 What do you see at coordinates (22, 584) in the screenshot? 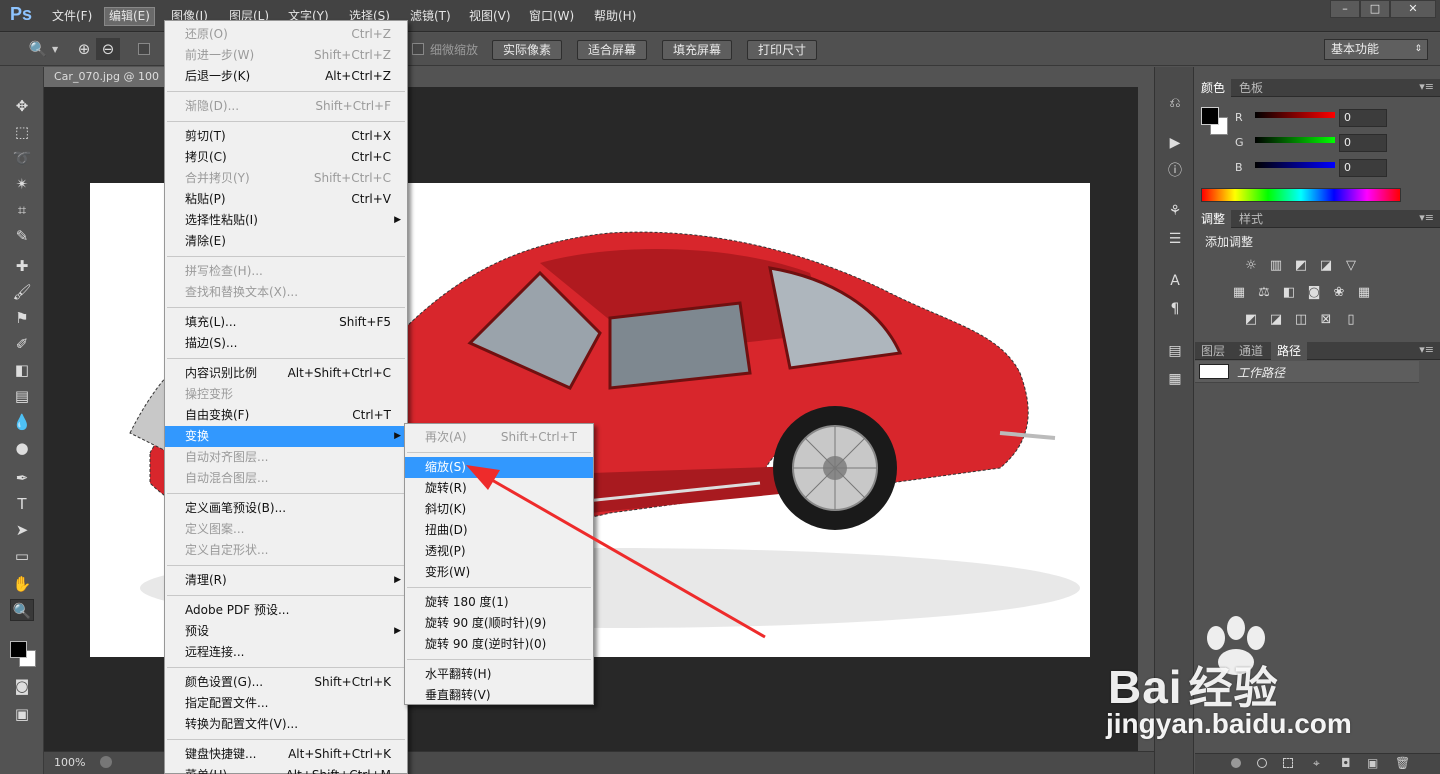
I see `hand-tool-icon: ✋` at bounding box center [22, 584].